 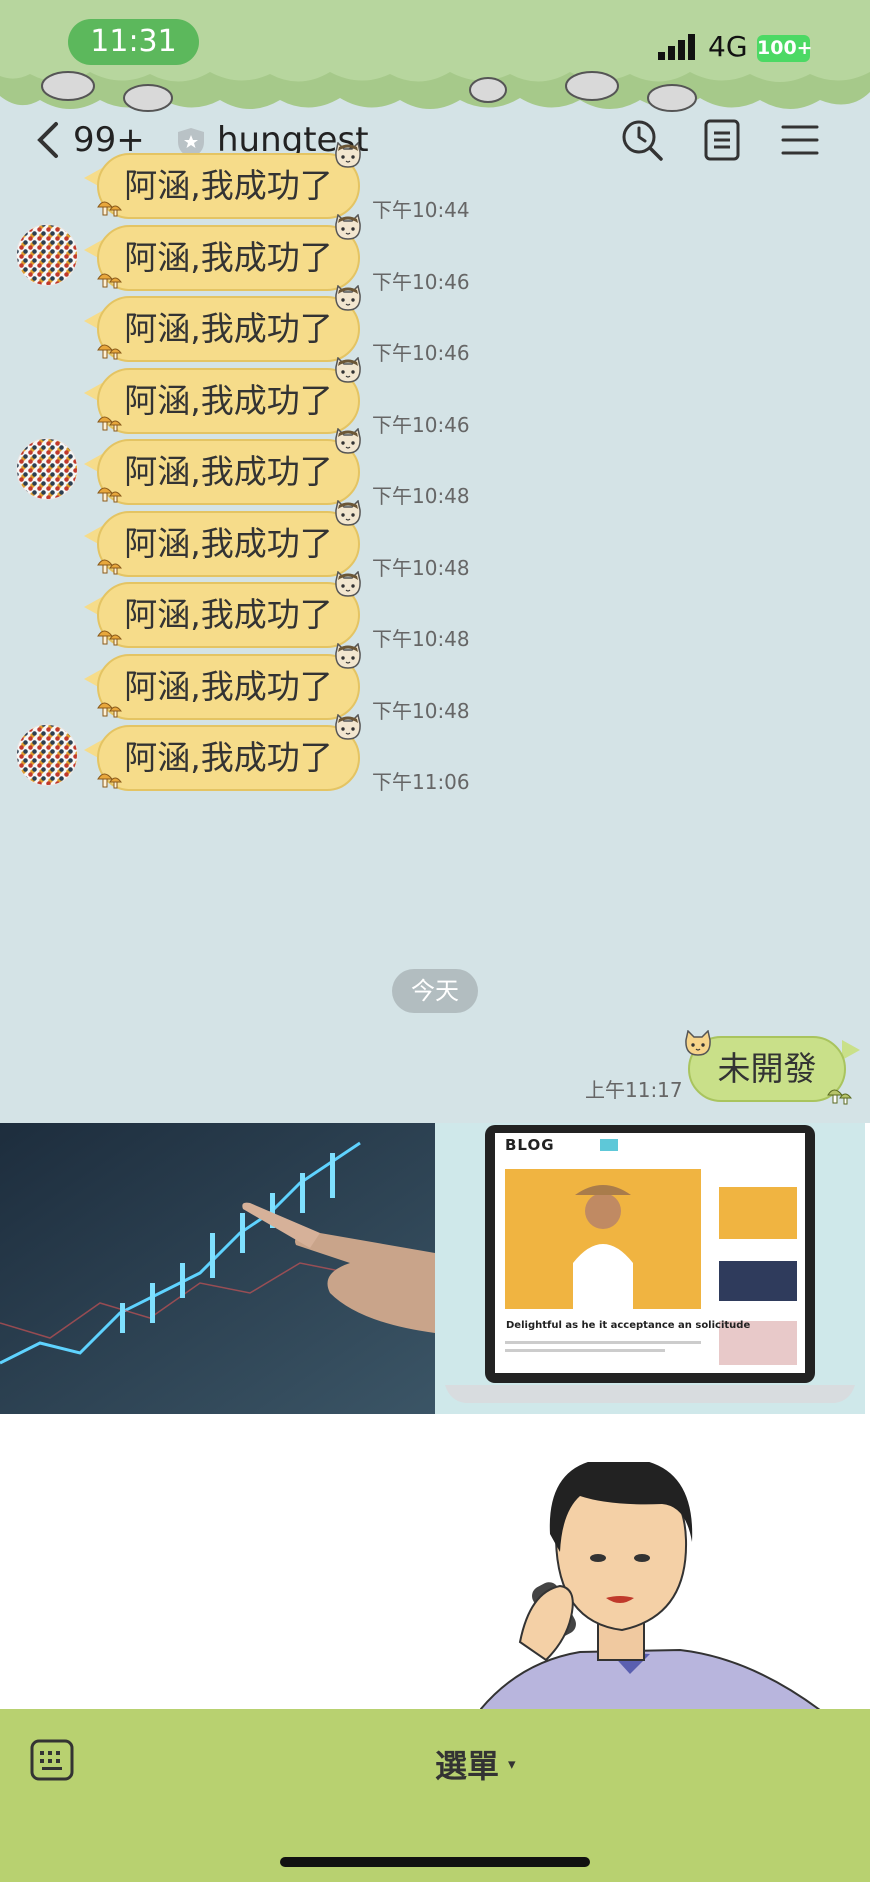 I want to click on chat-header: 11:31 4G 100+ 99+ hungtest, so click(x=435, y=82).